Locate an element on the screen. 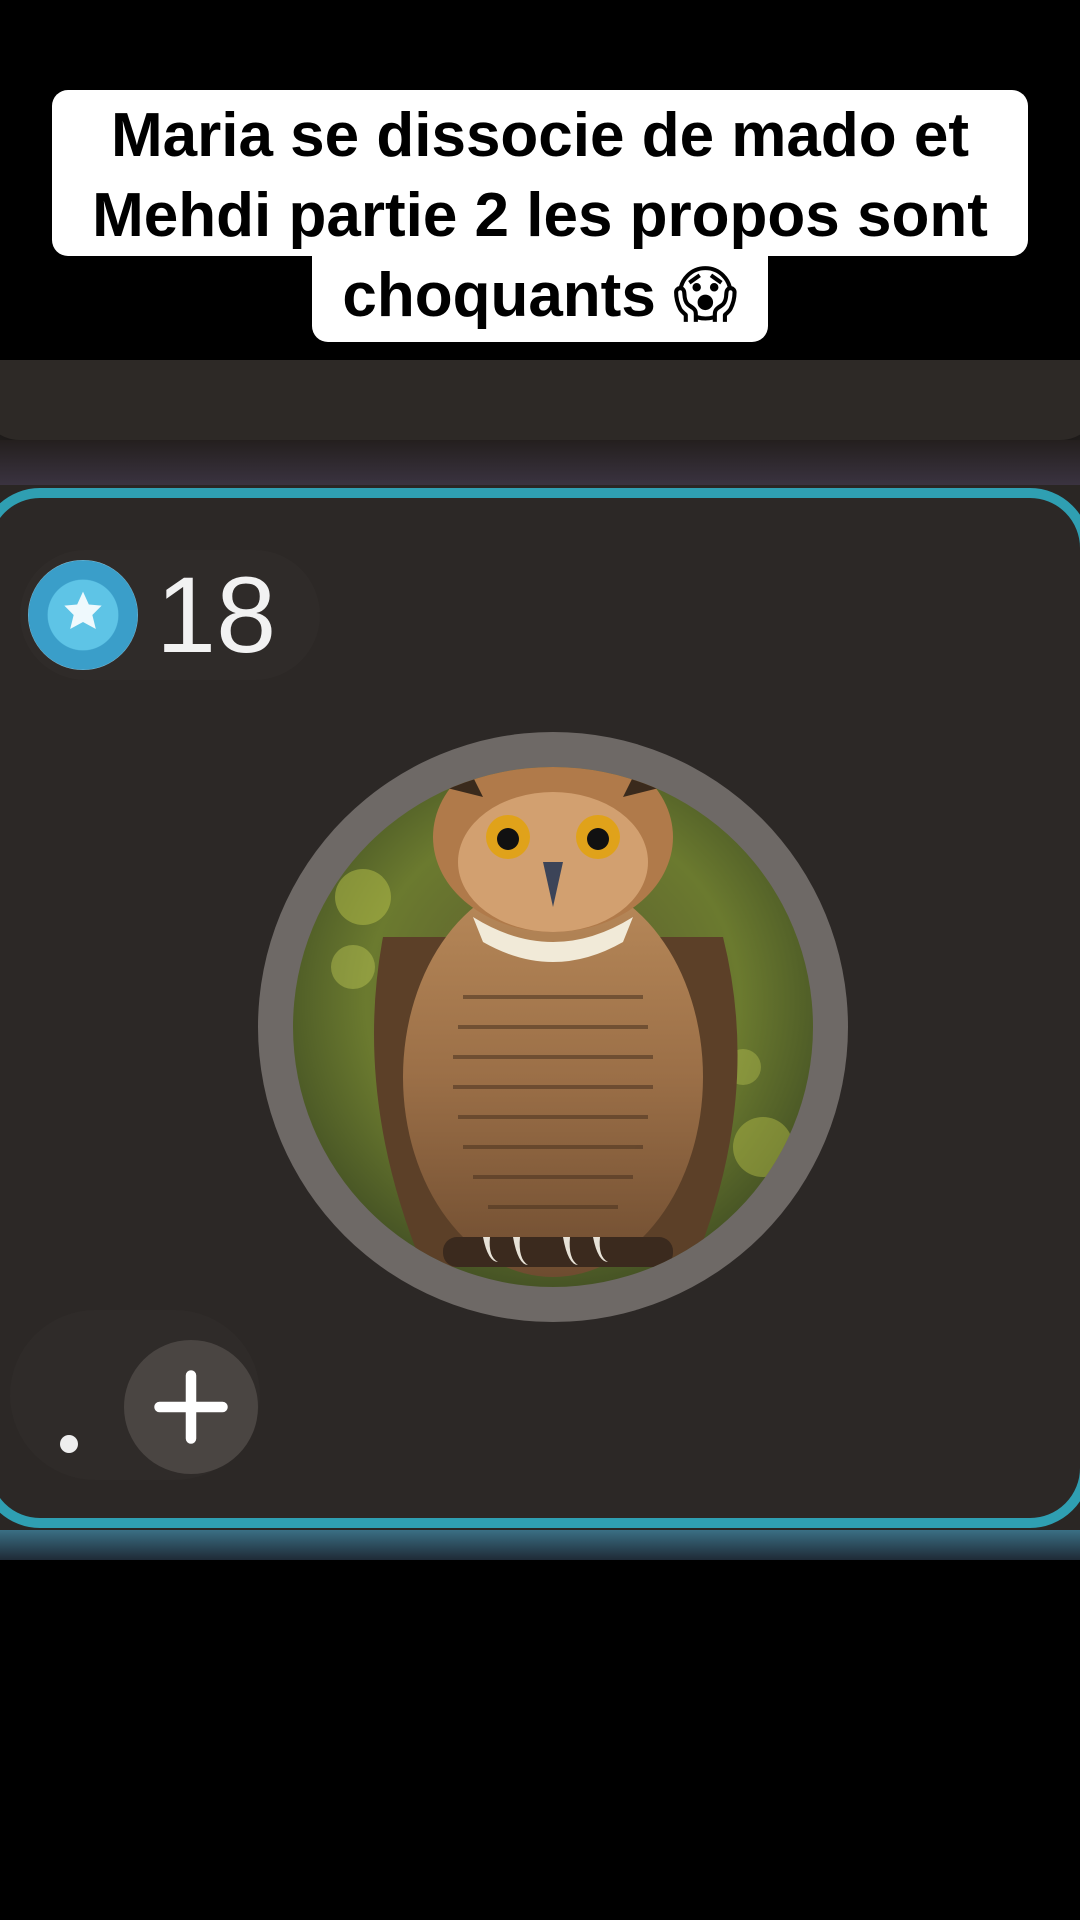 The image size is (1080, 1920). plus-icon is located at coordinates (191, 1407).